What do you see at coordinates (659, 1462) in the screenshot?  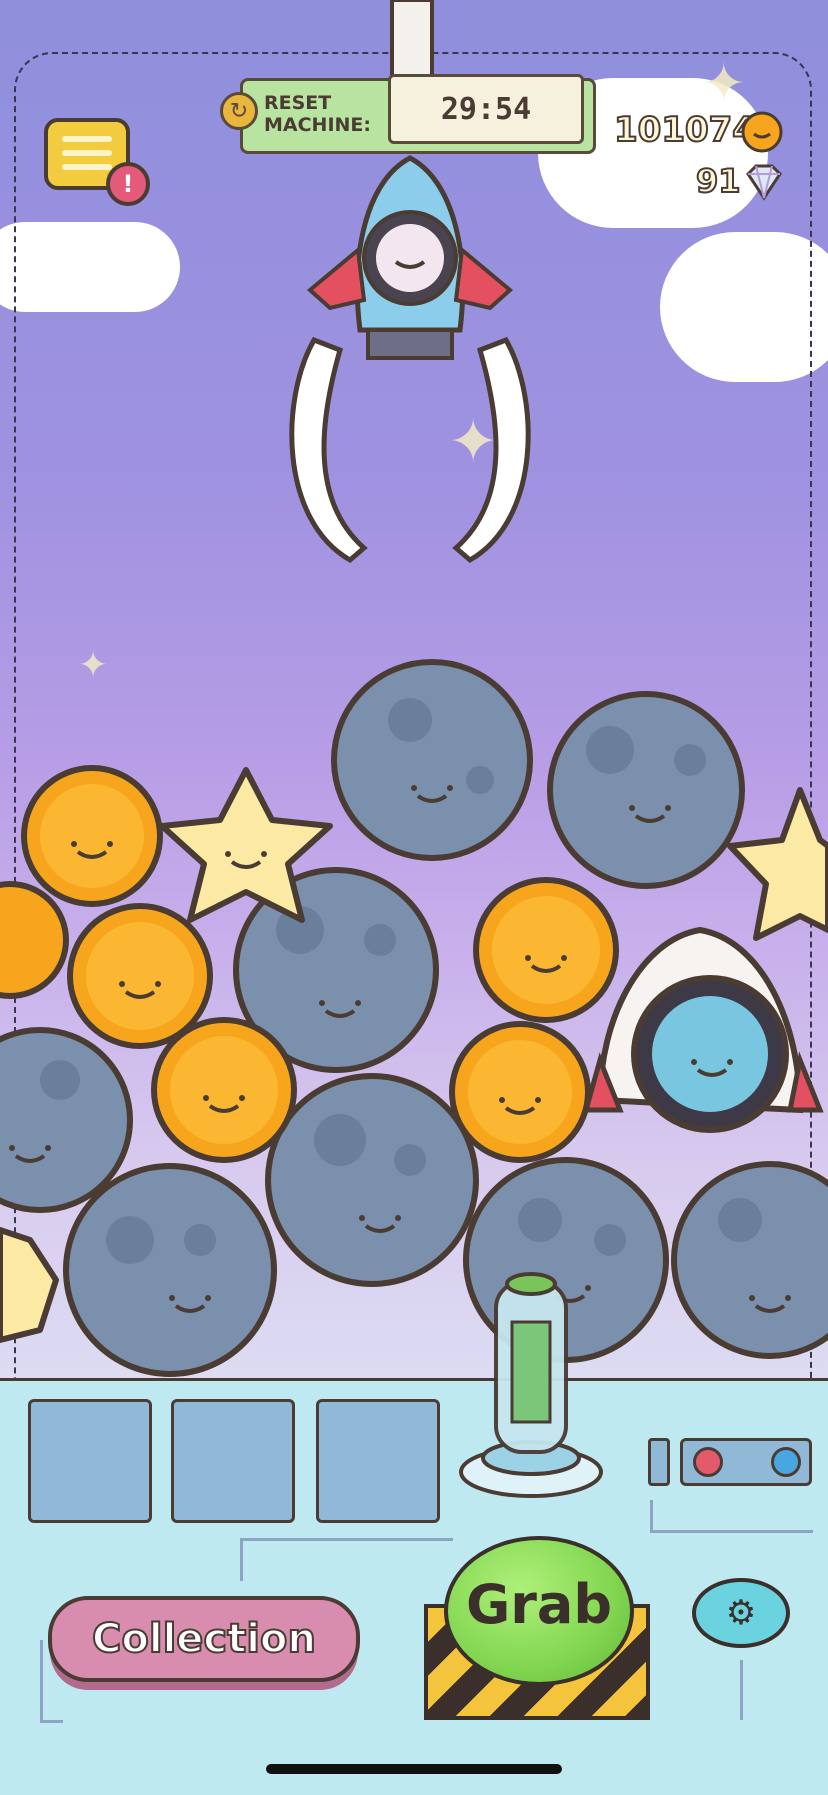 I see `indicator-switch` at bounding box center [659, 1462].